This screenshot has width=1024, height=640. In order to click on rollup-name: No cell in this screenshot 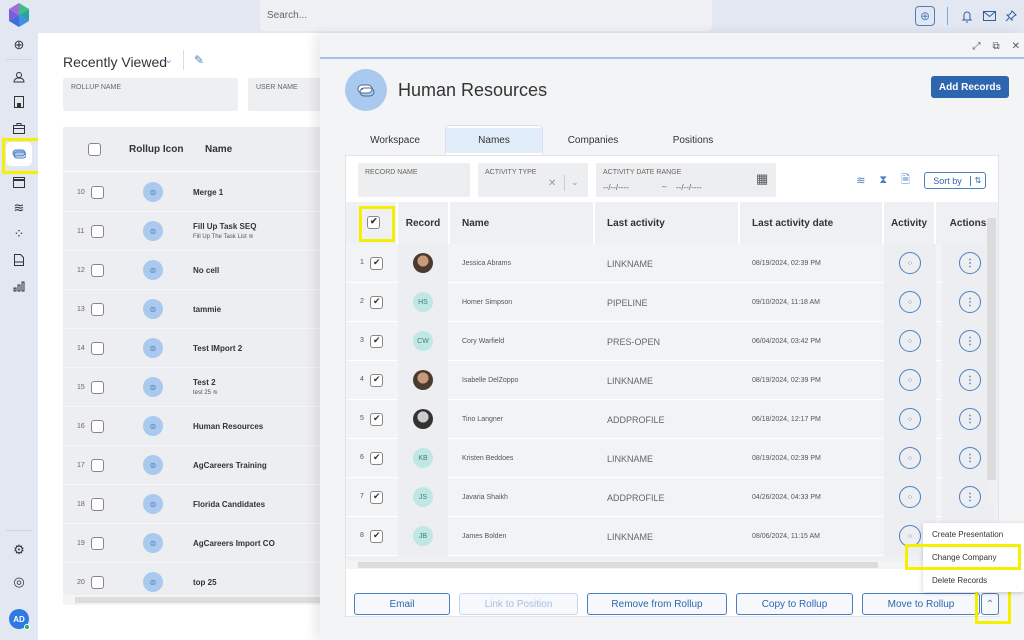, I will do `click(206, 270)`.